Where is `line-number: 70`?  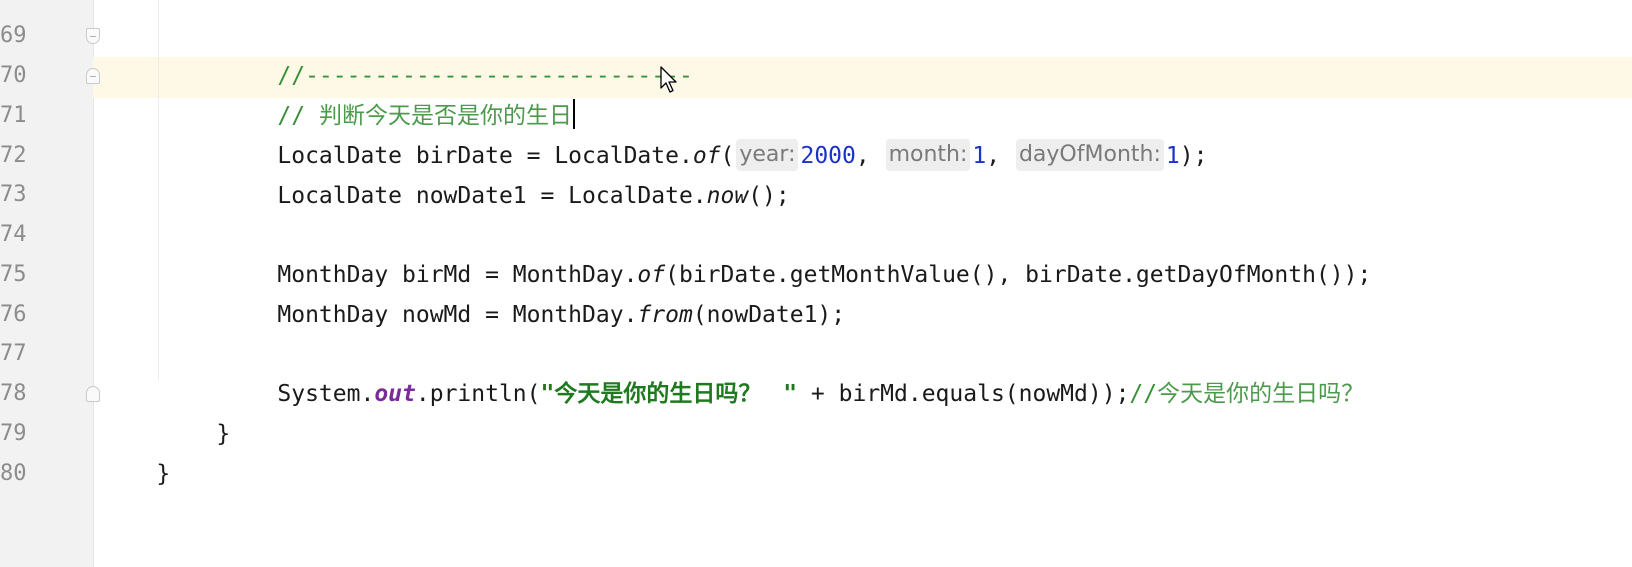
line-number: 70 is located at coordinates (13, 75).